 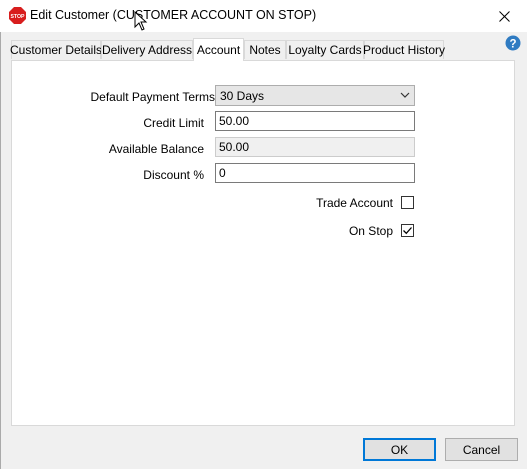 I want to click on chevron-down-icon, so click(x=405, y=95).